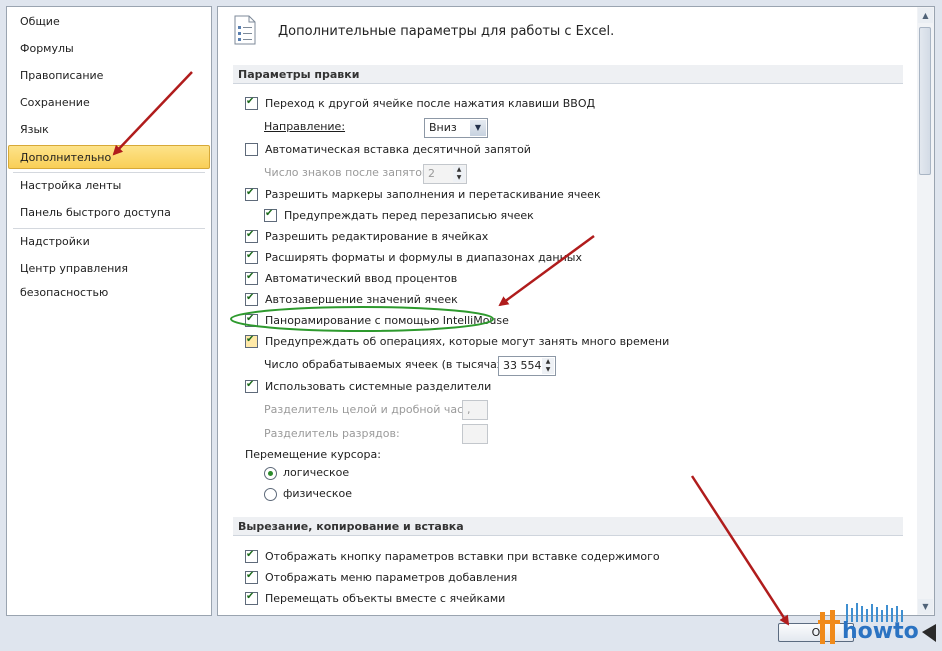  I want to click on sidebar-item-language: Язык, so click(109, 130).